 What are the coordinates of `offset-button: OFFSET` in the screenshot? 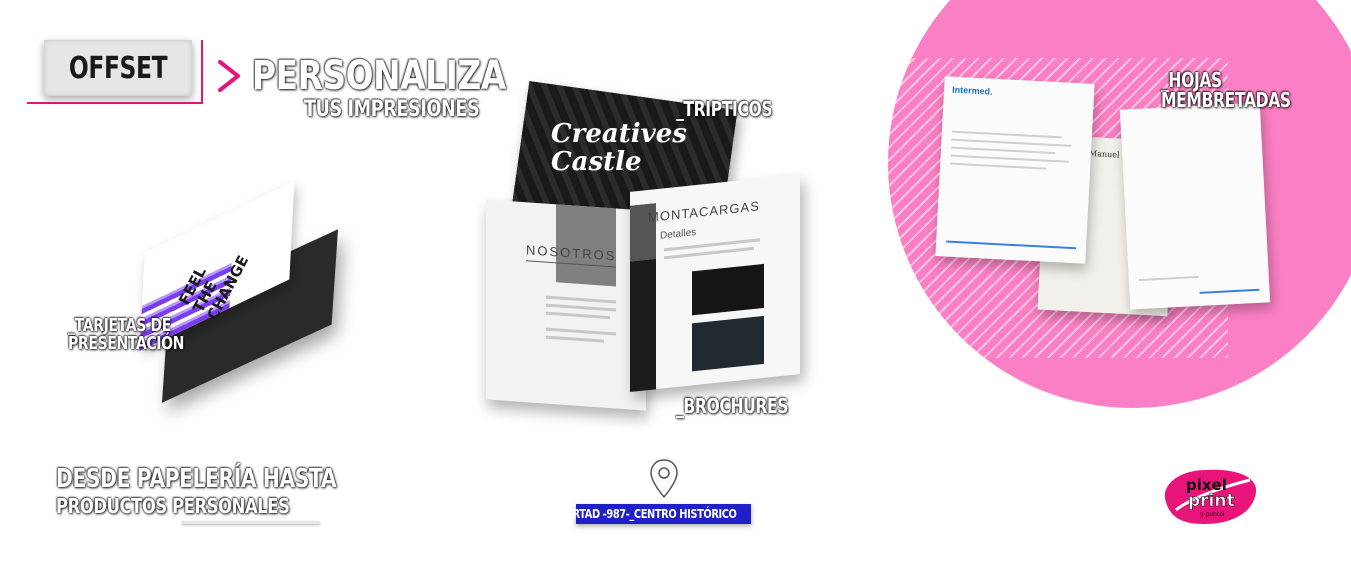 It's located at (118, 68).